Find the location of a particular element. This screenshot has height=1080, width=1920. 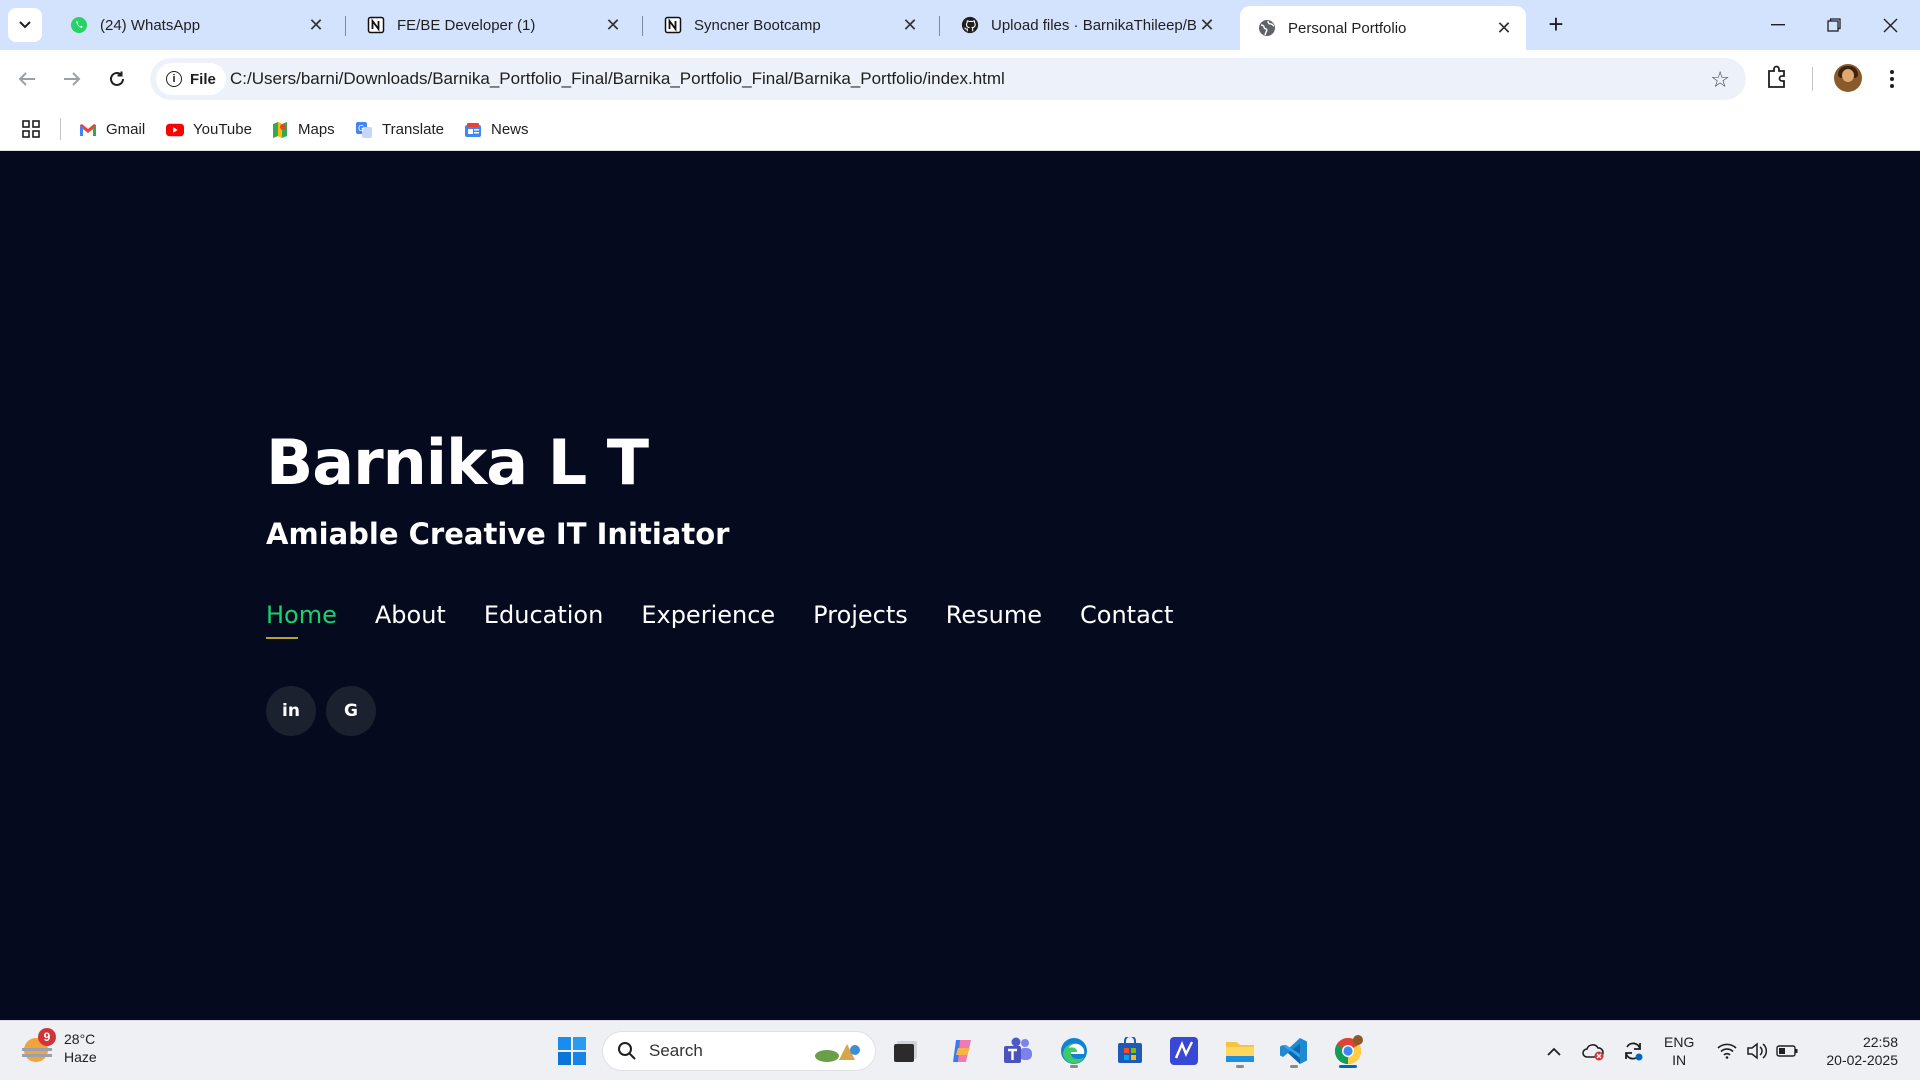

sync-icon is located at coordinates (1633, 1050).